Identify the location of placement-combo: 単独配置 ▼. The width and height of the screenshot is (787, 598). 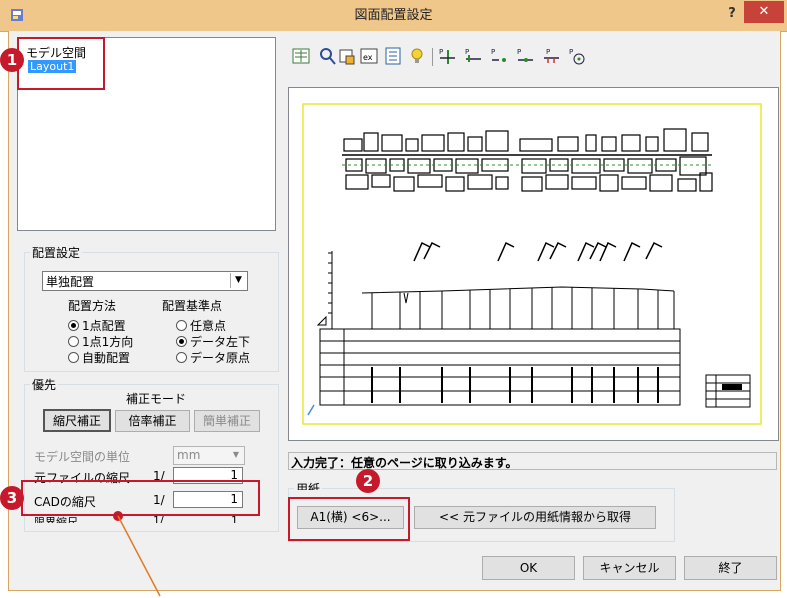
(145, 281).